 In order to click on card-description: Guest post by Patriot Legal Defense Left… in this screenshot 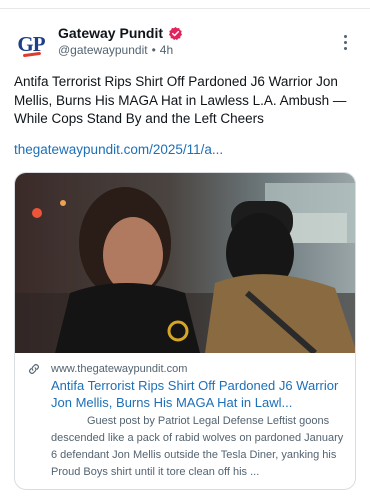, I will do `click(197, 446)`.